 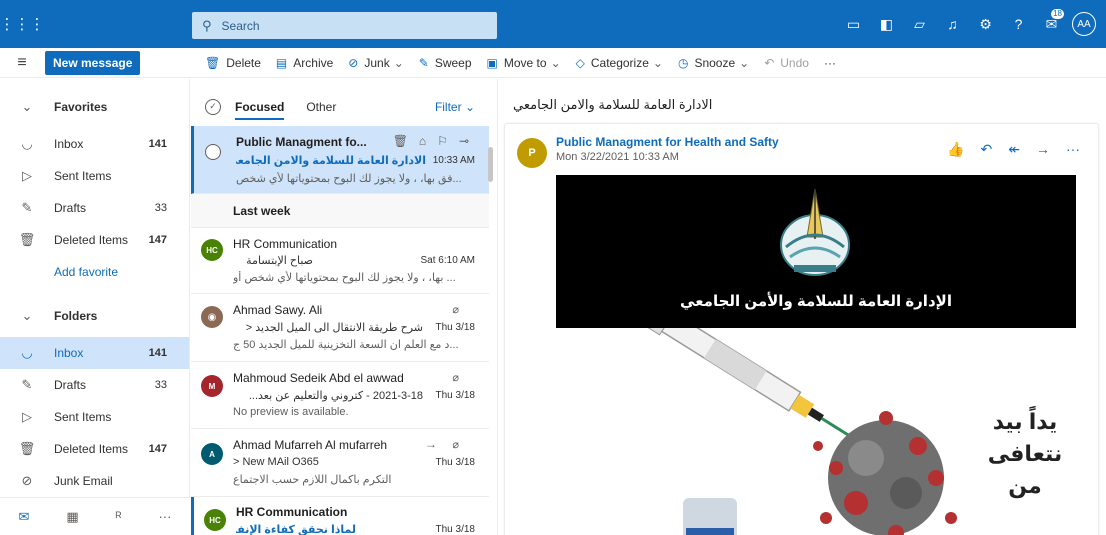 I want to click on banner-text: الإدارة العامة للسلامة والأمن الجامعي, so click(x=816, y=301).